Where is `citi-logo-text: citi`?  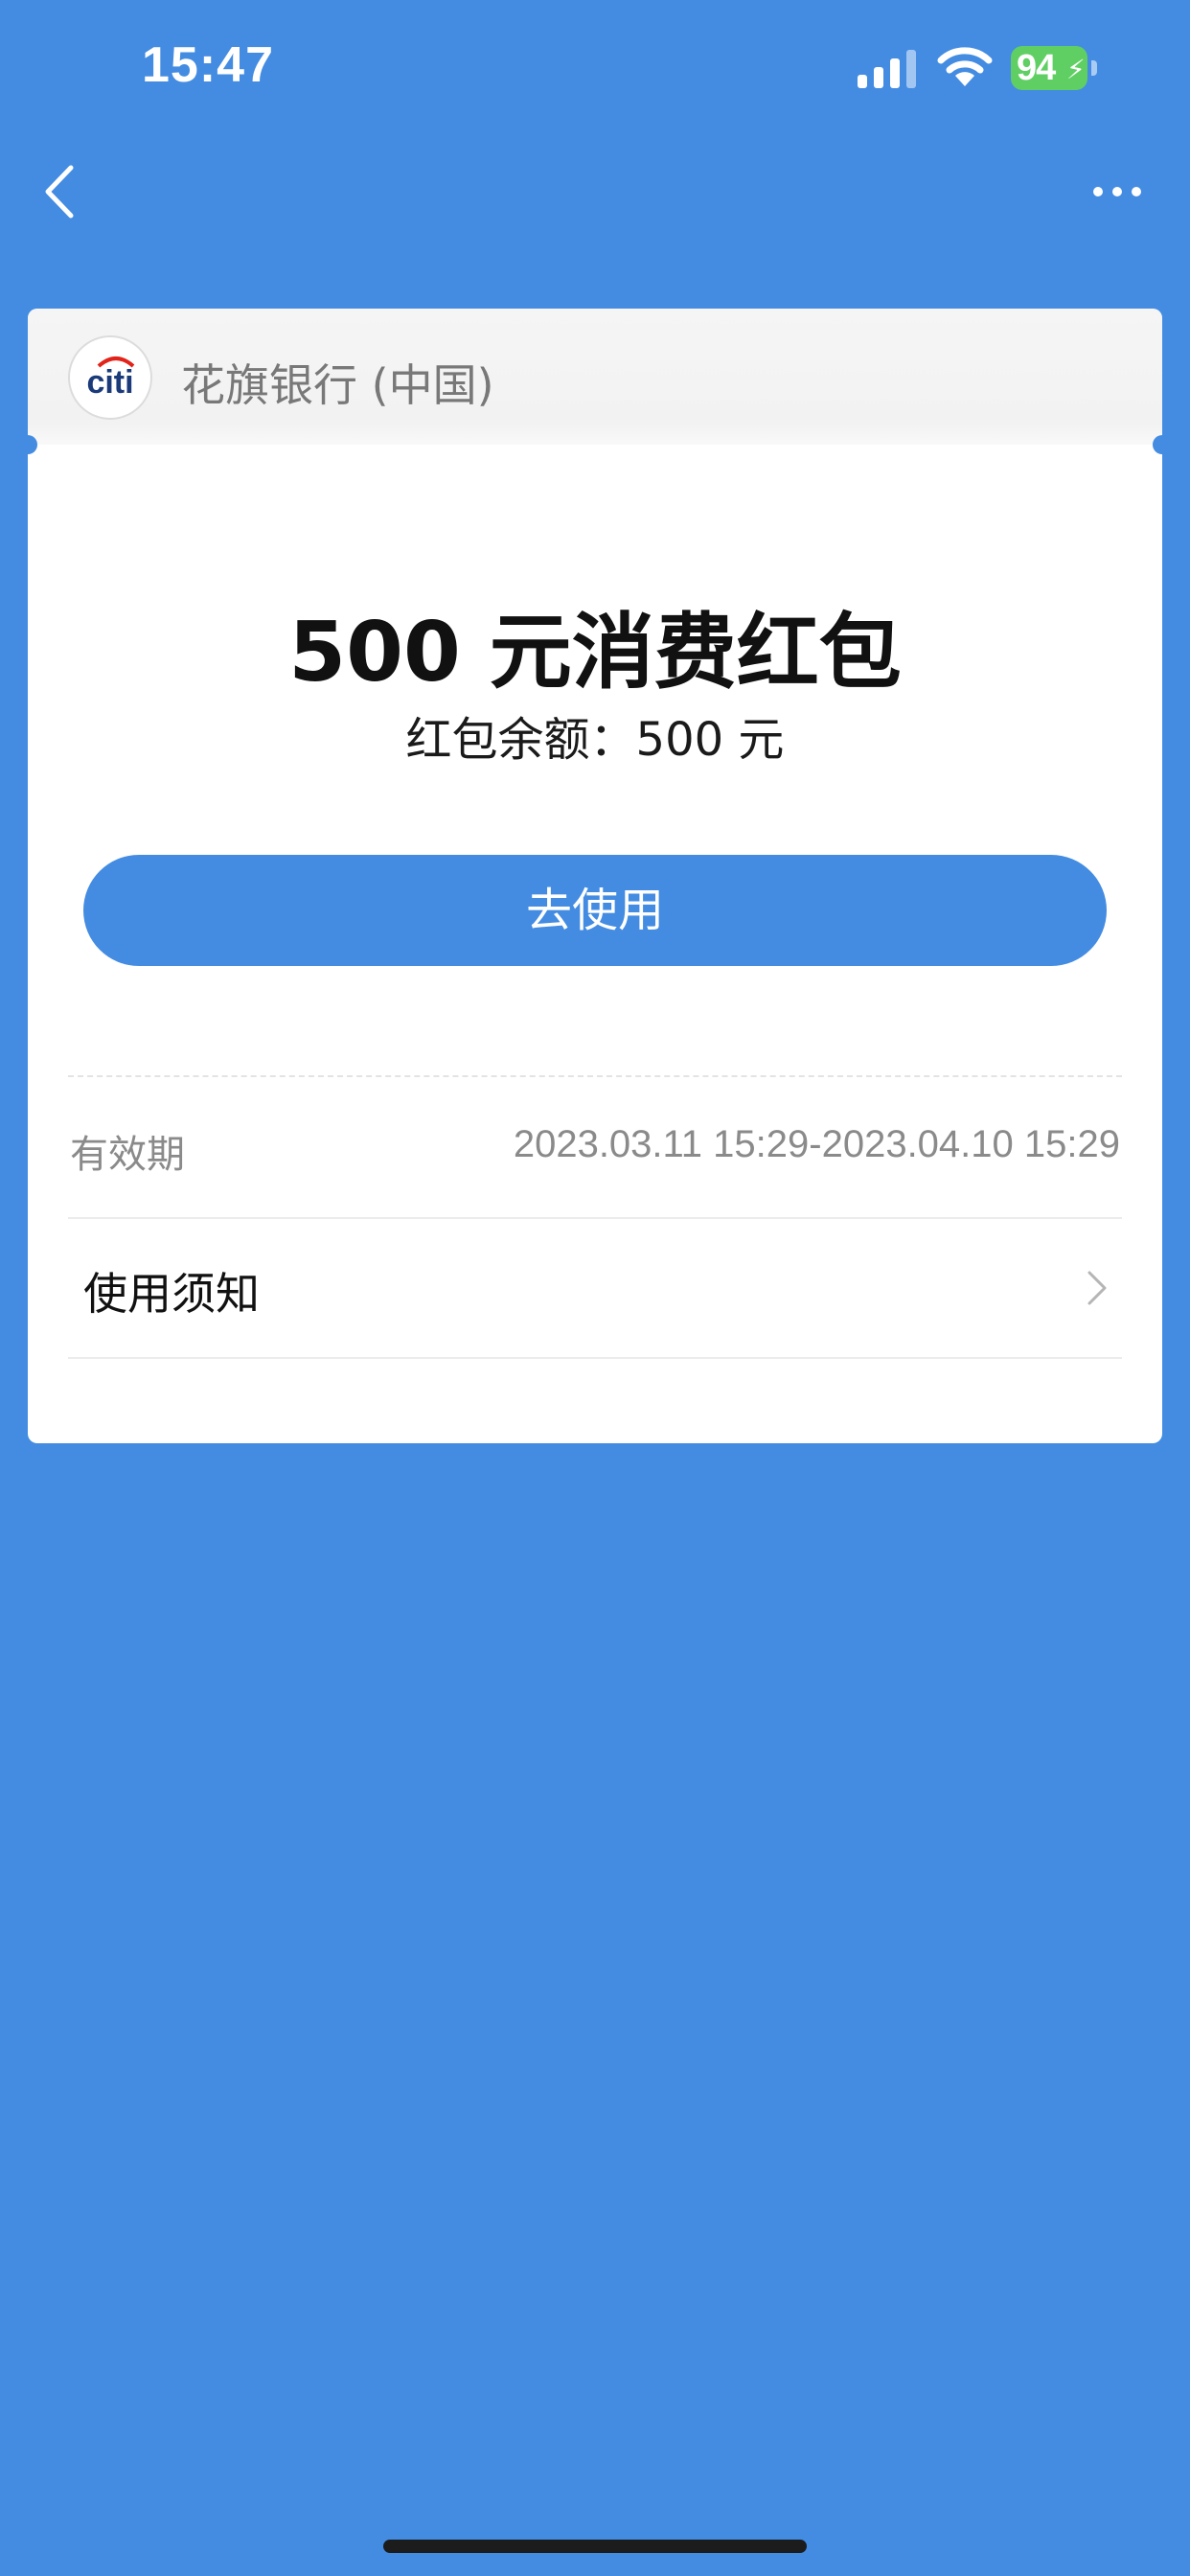 citi-logo-text: citi is located at coordinates (109, 382).